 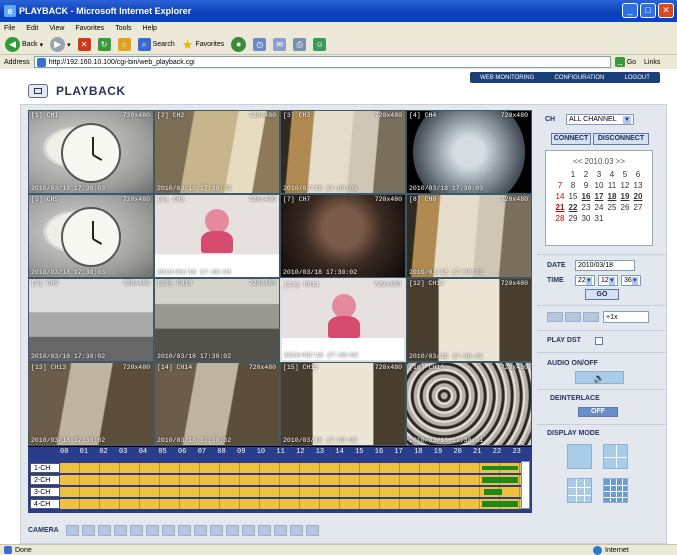 What do you see at coordinates (17, 62) in the screenshot?
I see `address-label: Address` at bounding box center [17, 62].